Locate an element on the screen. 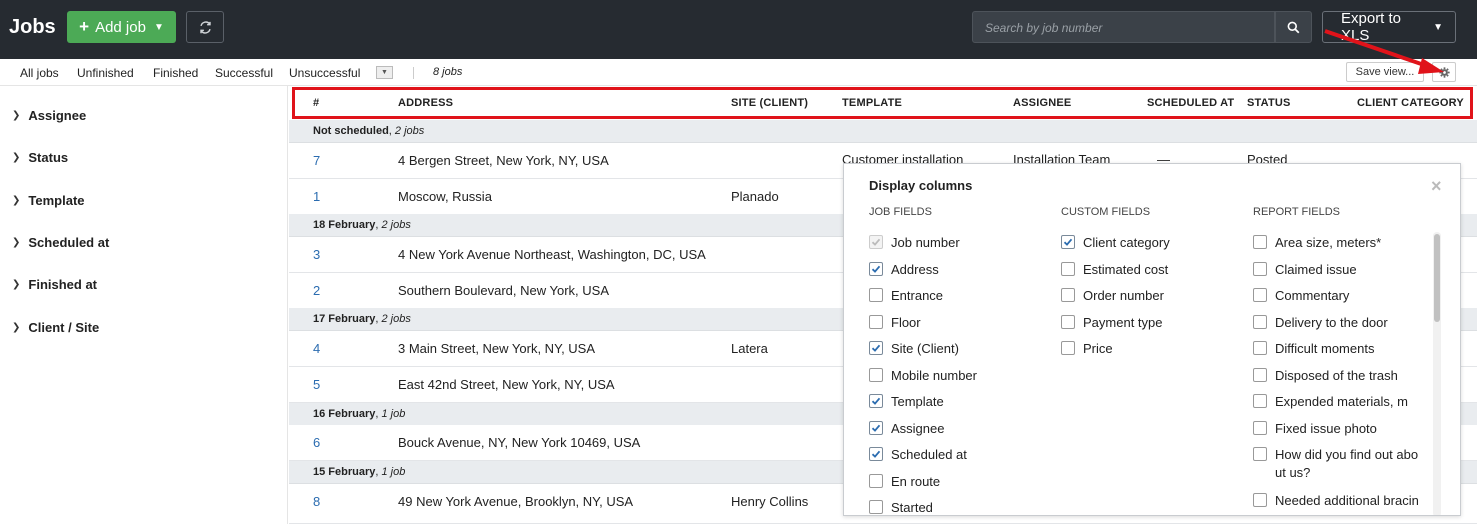  popup-title: Display columns is located at coordinates (921, 185).